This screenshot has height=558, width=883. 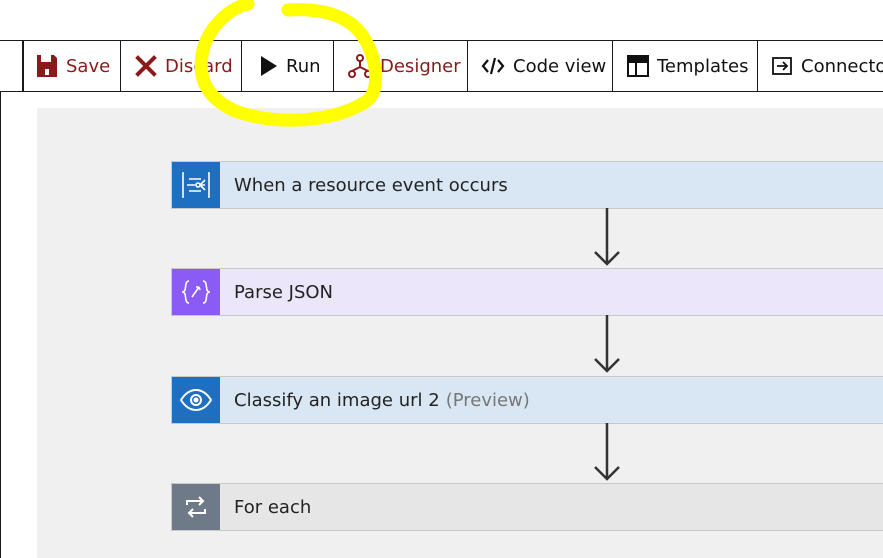 What do you see at coordinates (196, 292) in the screenshot?
I see `parse-json-icon` at bounding box center [196, 292].